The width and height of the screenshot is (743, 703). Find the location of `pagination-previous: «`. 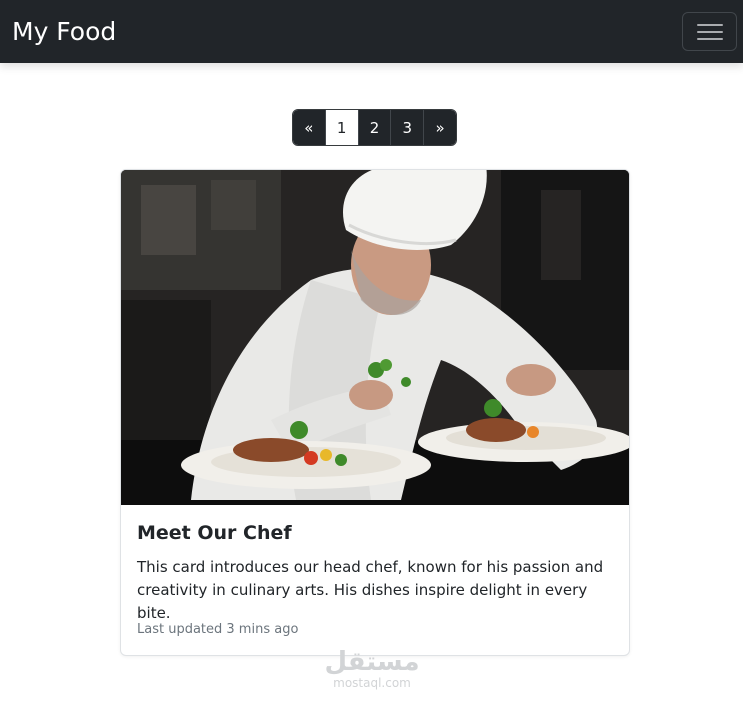

pagination-previous: « is located at coordinates (309, 127).